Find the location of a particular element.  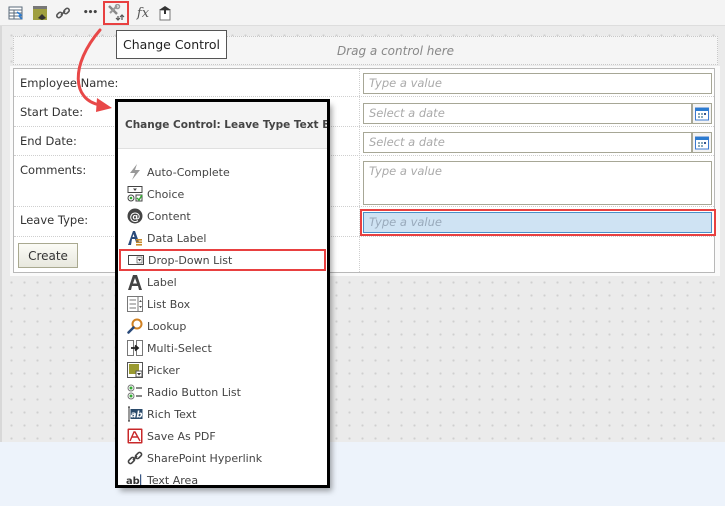

menu-item-choice: Choice is located at coordinates (222, 194).